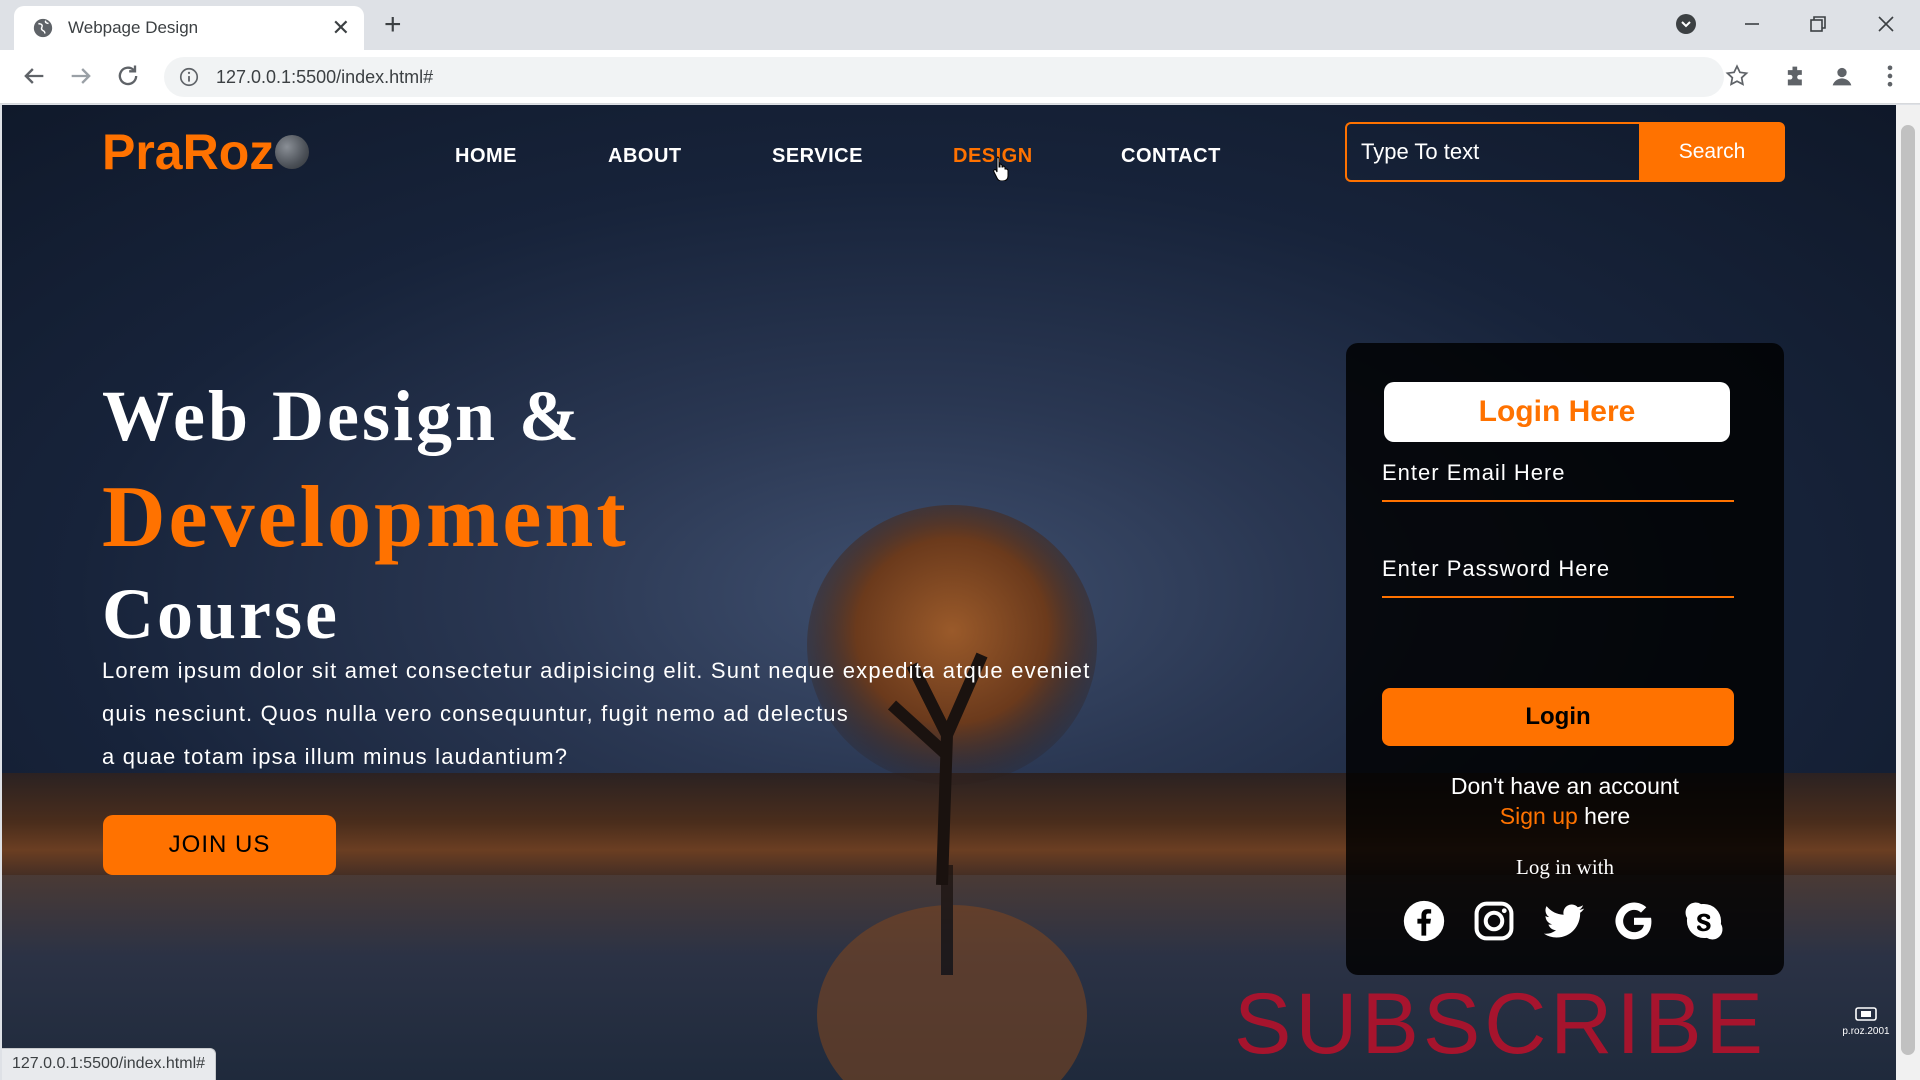 The width and height of the screenshot is (1920, 1080). What do you see at coordinates (341, 28) in the screenshot?
I see `tab-close-icon: ✕` at bounding box center [341, 28].